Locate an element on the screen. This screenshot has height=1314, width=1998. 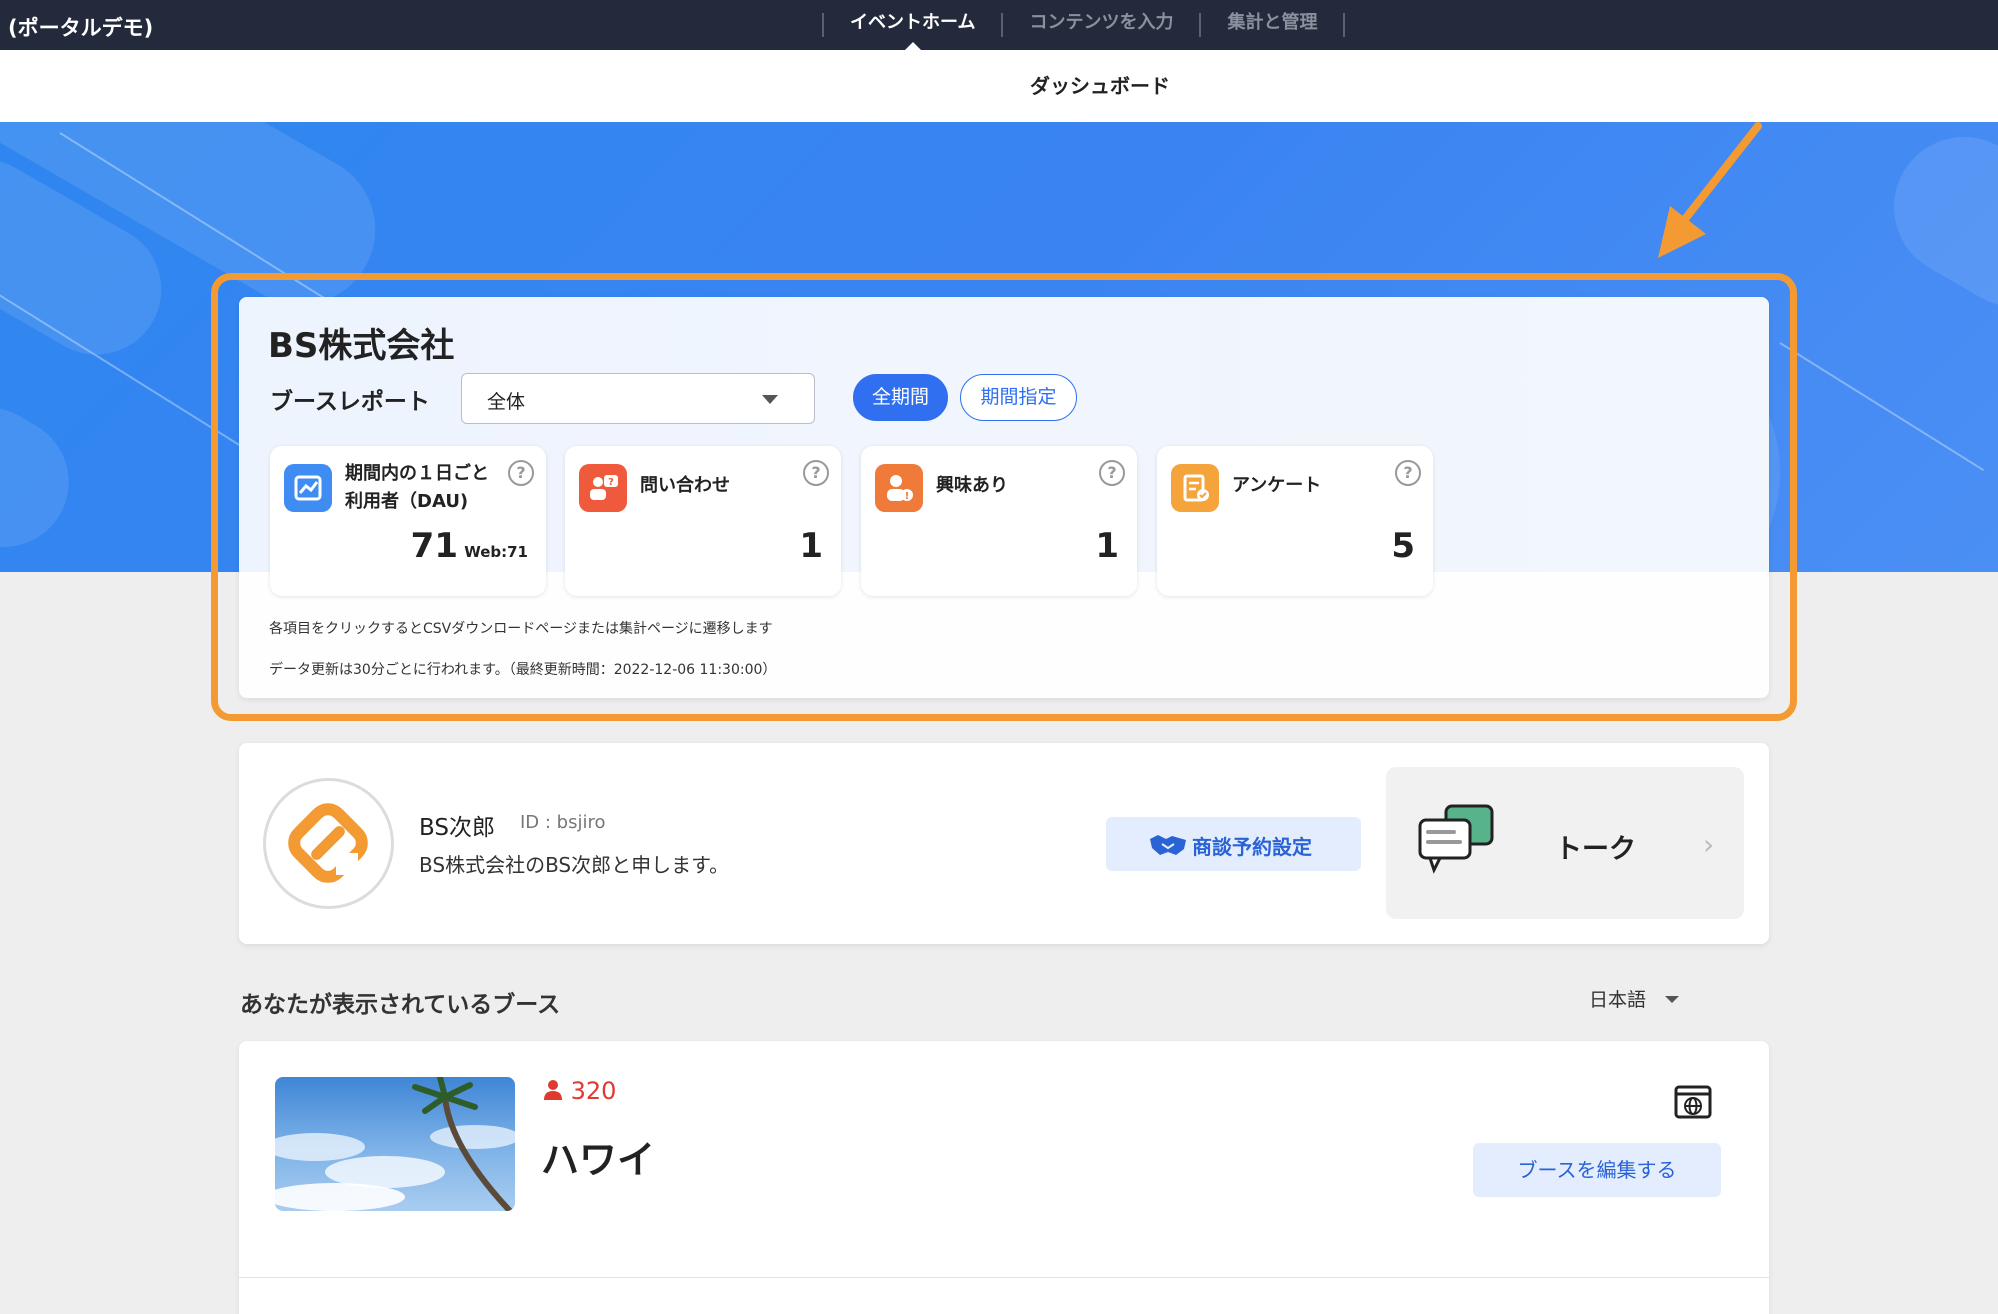
portal-title: (ポータルデモ) is located at coordinates (80, 27).